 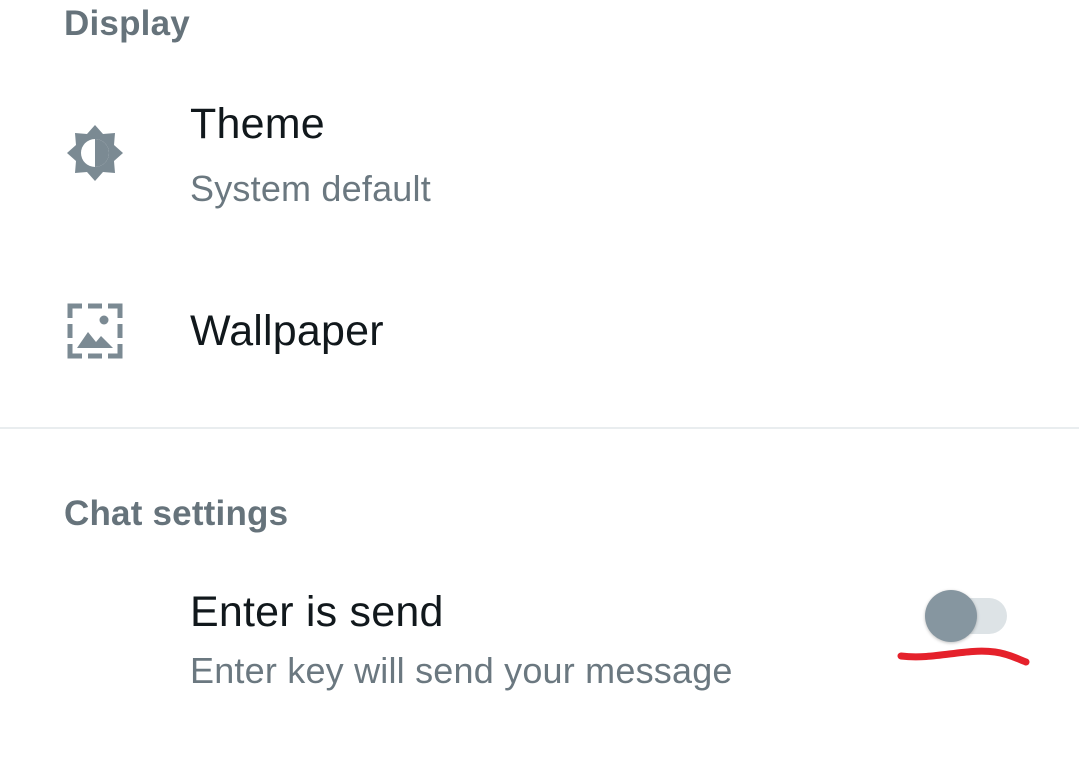 What do you see at coordinates (95, 153) in the screenshot?
I see `brightness-icon` at bounding box center [95, 153].